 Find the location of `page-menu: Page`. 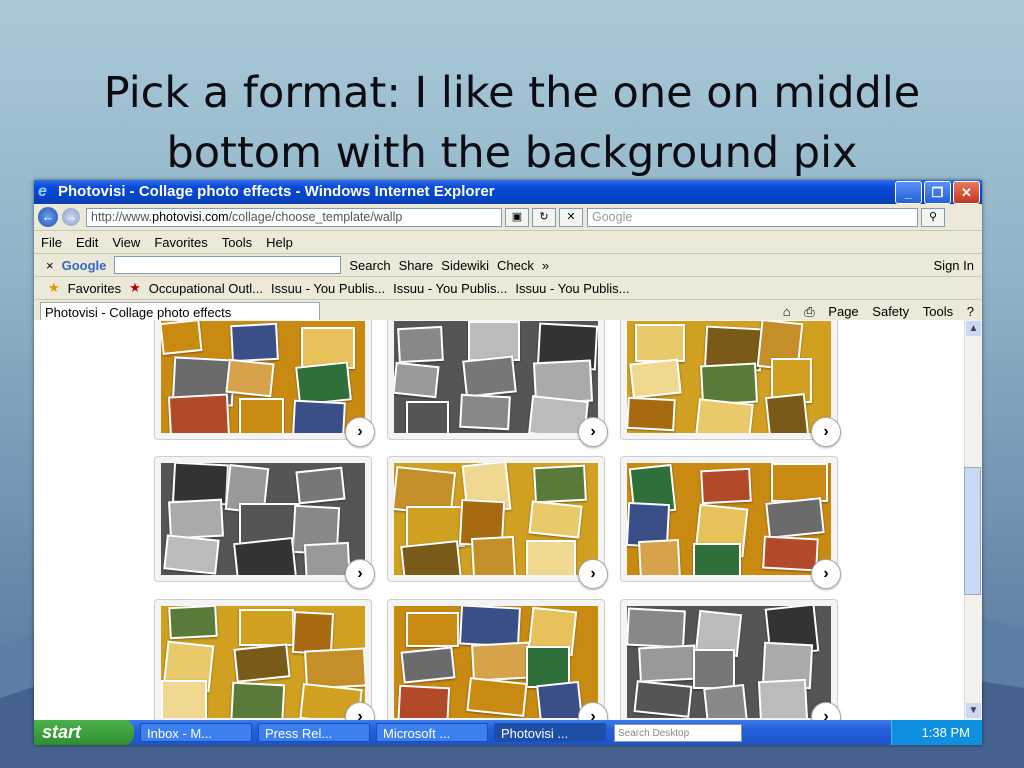

page-menu: Page is located at coordinates (843, 311).